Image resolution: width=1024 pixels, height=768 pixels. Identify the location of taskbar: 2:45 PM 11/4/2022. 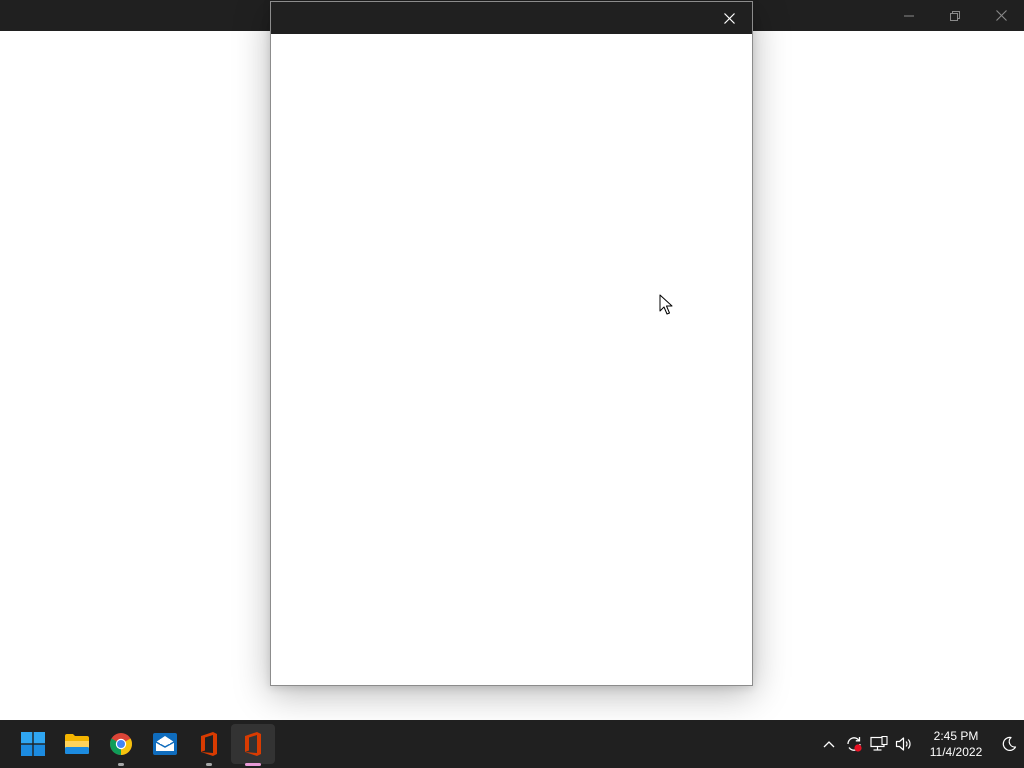
(512, 744).